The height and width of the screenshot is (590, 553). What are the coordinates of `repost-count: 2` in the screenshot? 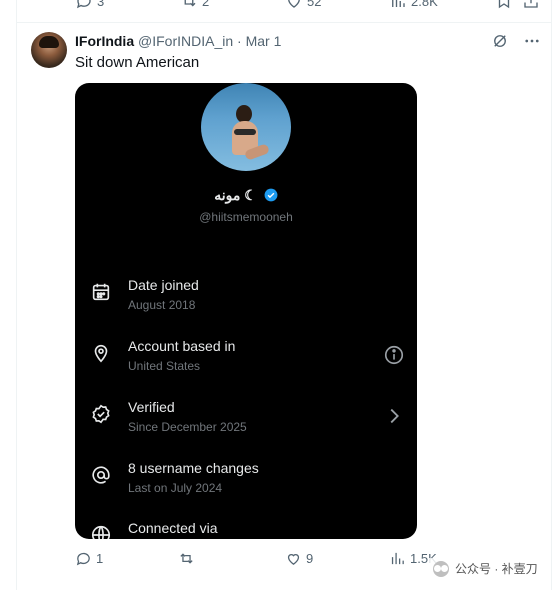 It's located at (206, 4).